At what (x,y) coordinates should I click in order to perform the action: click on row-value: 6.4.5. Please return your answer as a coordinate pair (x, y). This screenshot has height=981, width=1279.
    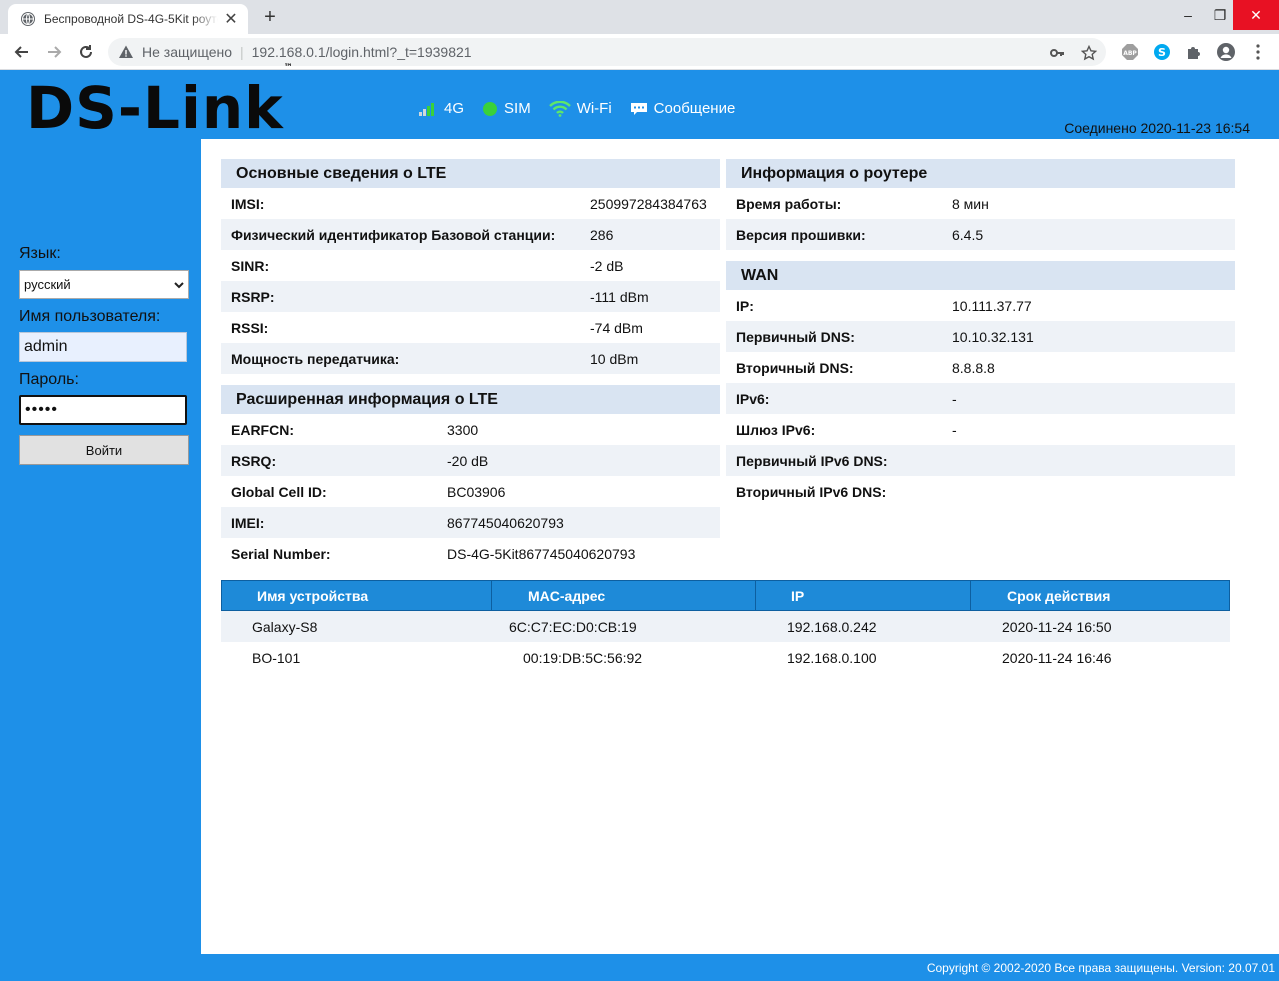
    Looking at the image, I should click on (968, 234).